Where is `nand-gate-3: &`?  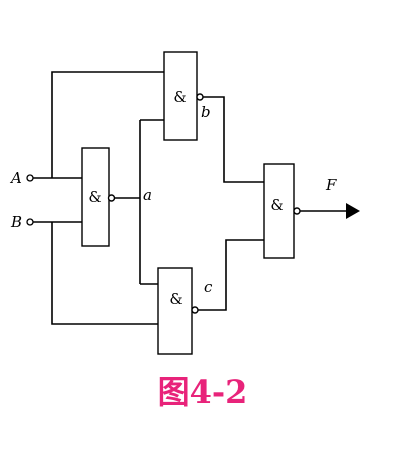 nand-gate-3: & is located at coordinates (178, 311).